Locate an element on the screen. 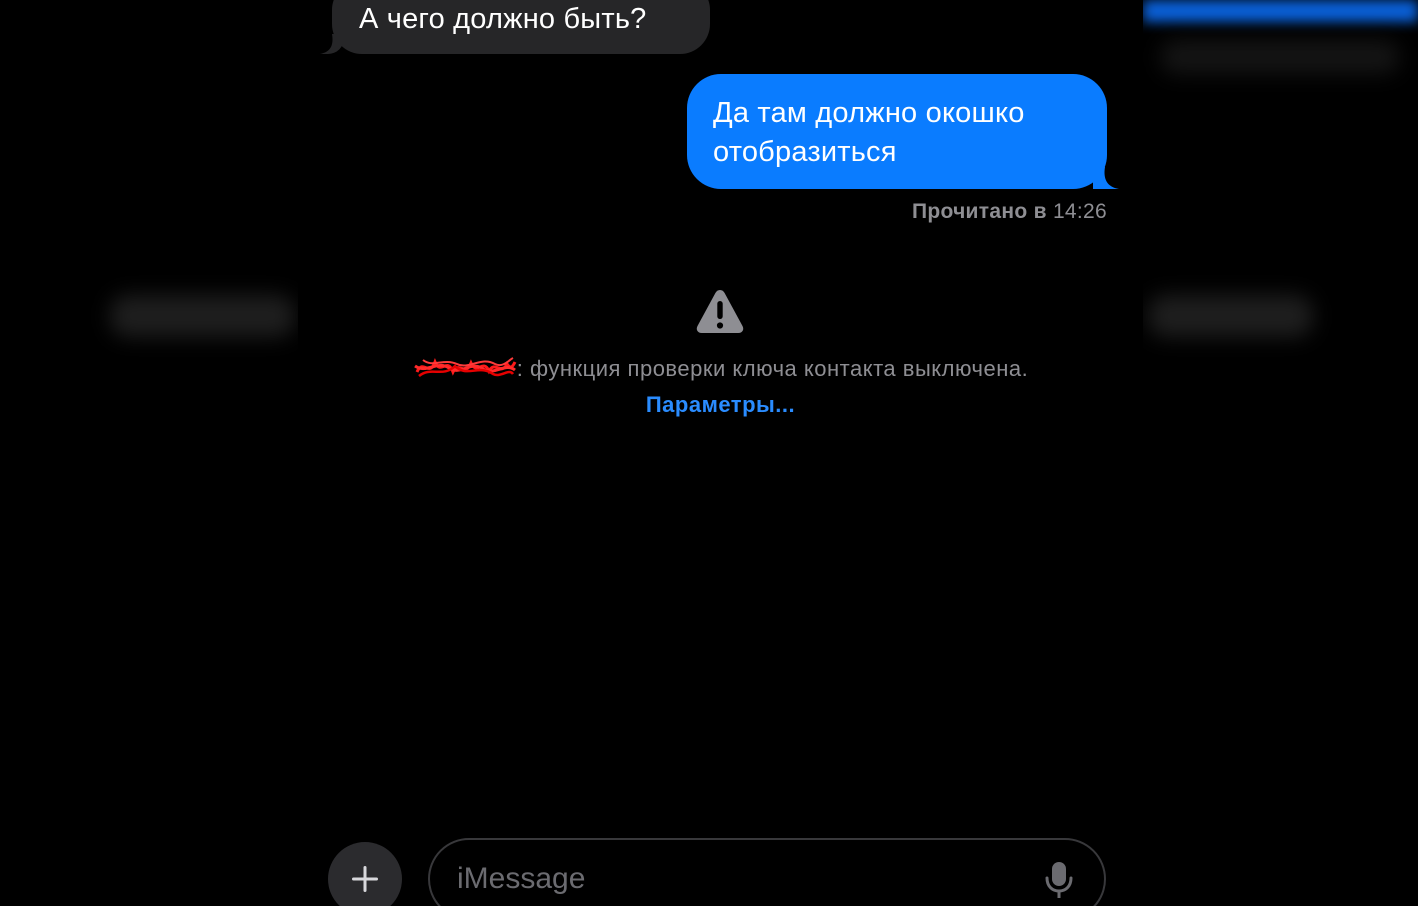 The height and width of the screenshot is (906, 1418). redacted-contact-name is located at coordinates (465, 367).